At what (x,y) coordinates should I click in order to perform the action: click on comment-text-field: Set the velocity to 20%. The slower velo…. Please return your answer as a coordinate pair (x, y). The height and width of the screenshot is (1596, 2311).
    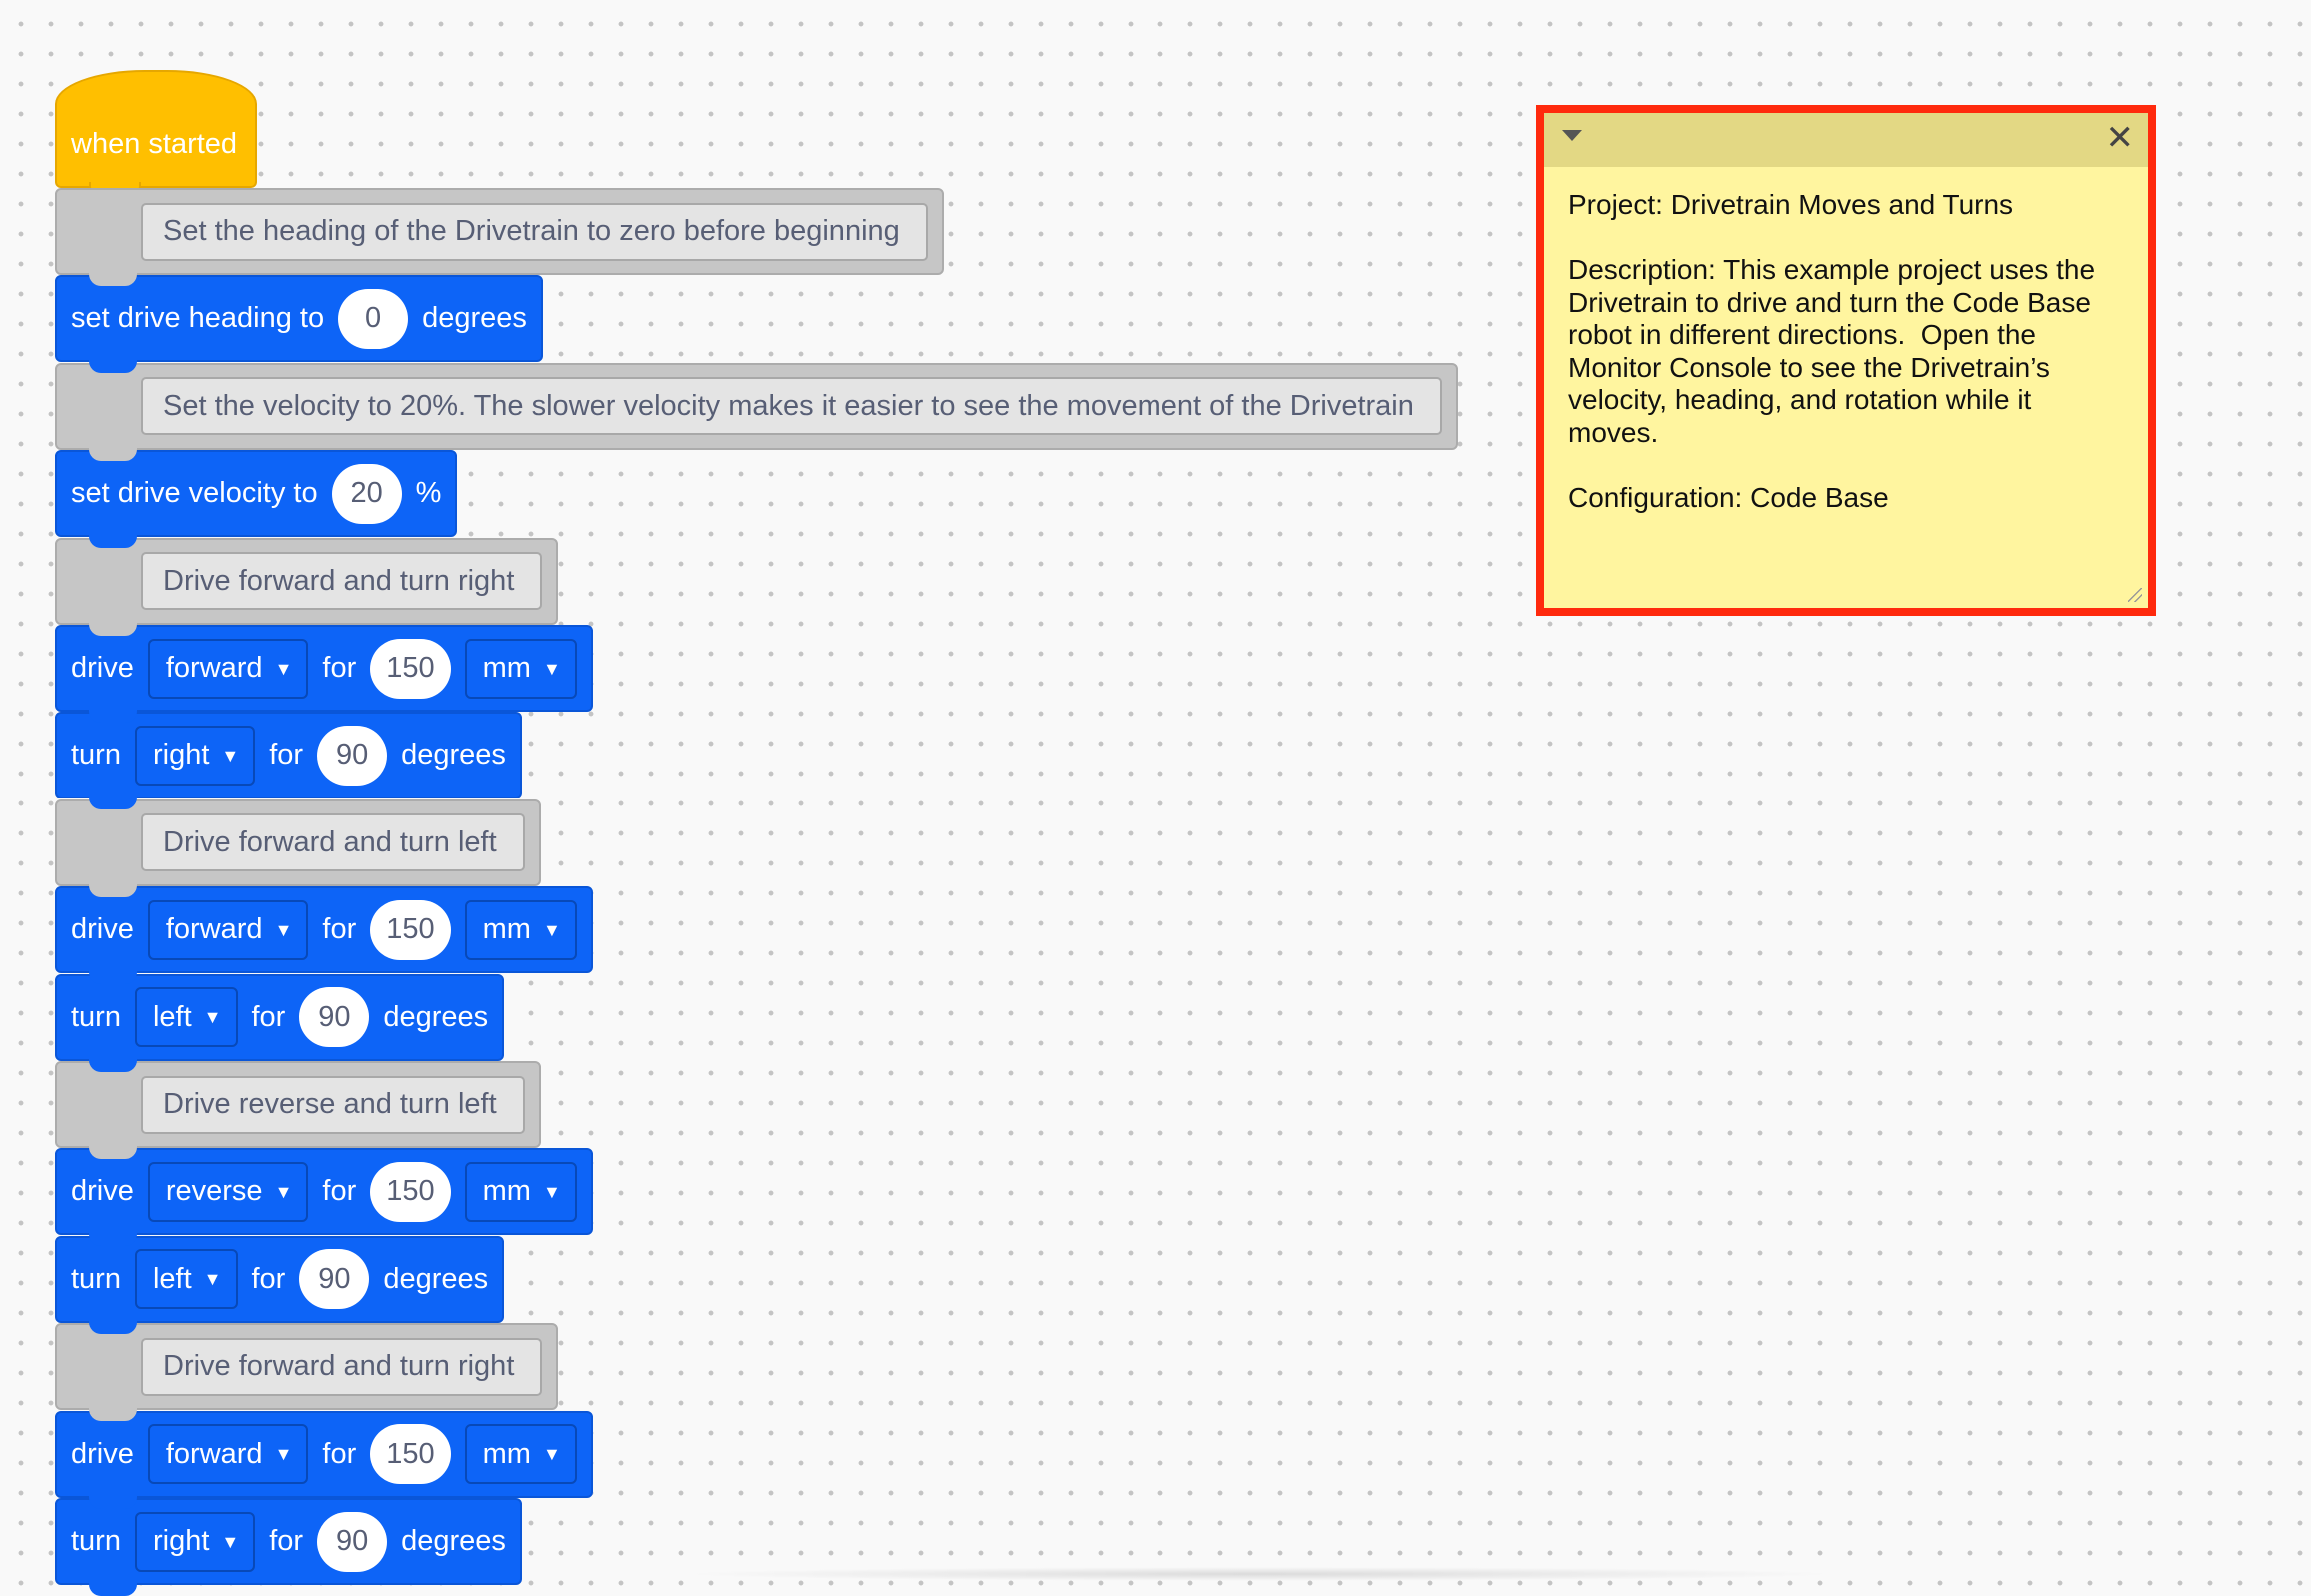
    Looking at the image, I should click on (791, 406).